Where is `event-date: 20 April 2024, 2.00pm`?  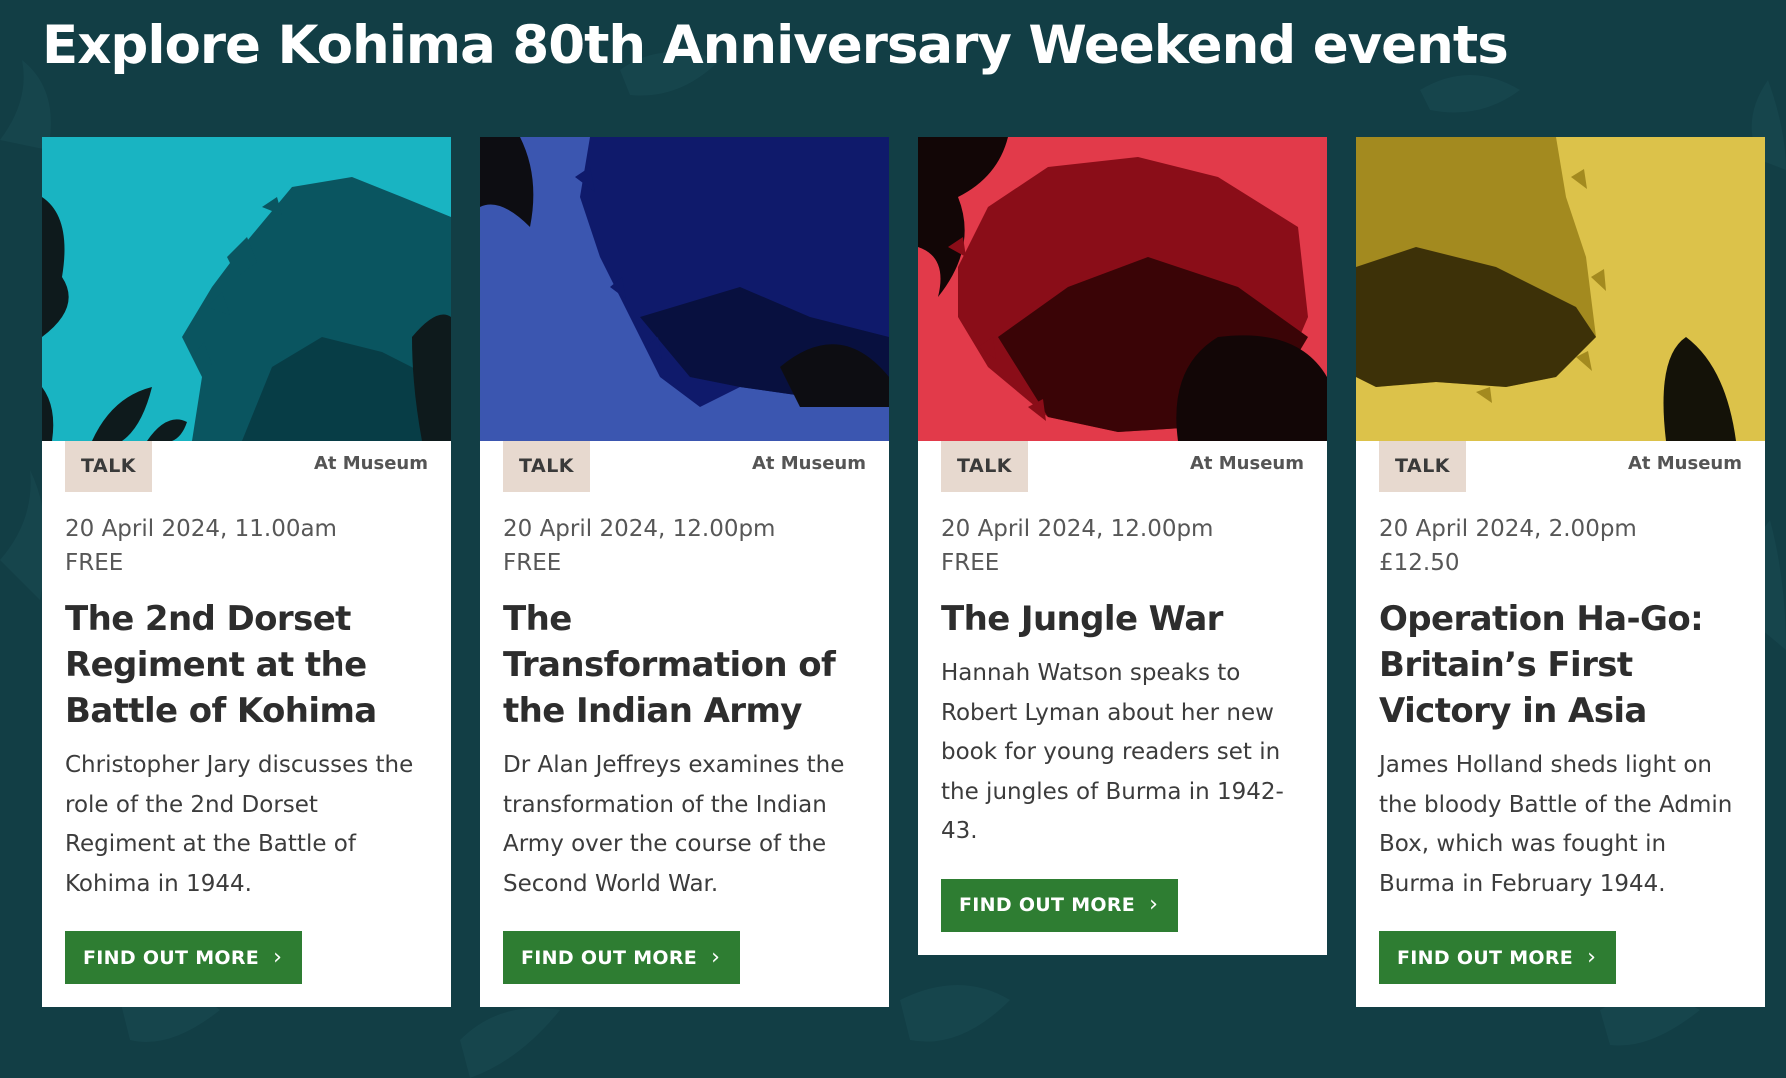
event-date: 20 April 2024, 2.00pm is located at coordinates (1508, 529).